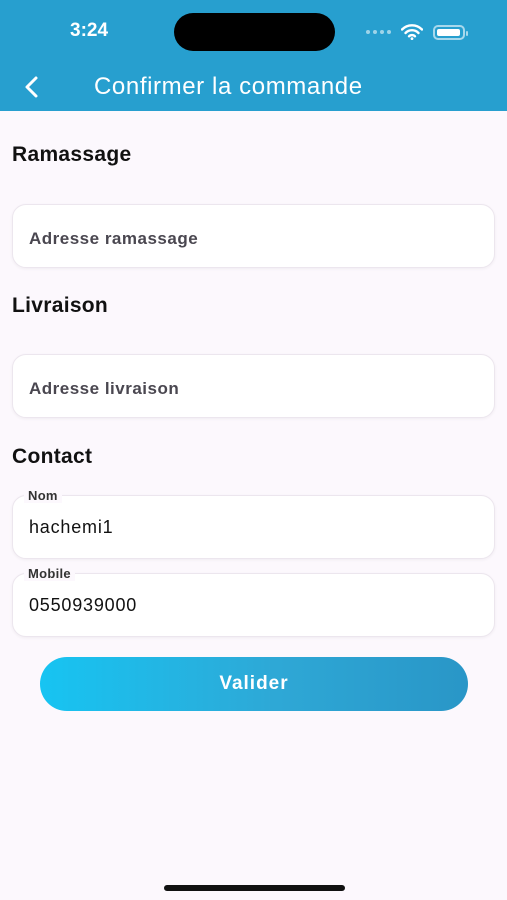 The width and height of the screenshot is (507, 900). I want to click on mobile-field: Mobile, so click(253, 601).